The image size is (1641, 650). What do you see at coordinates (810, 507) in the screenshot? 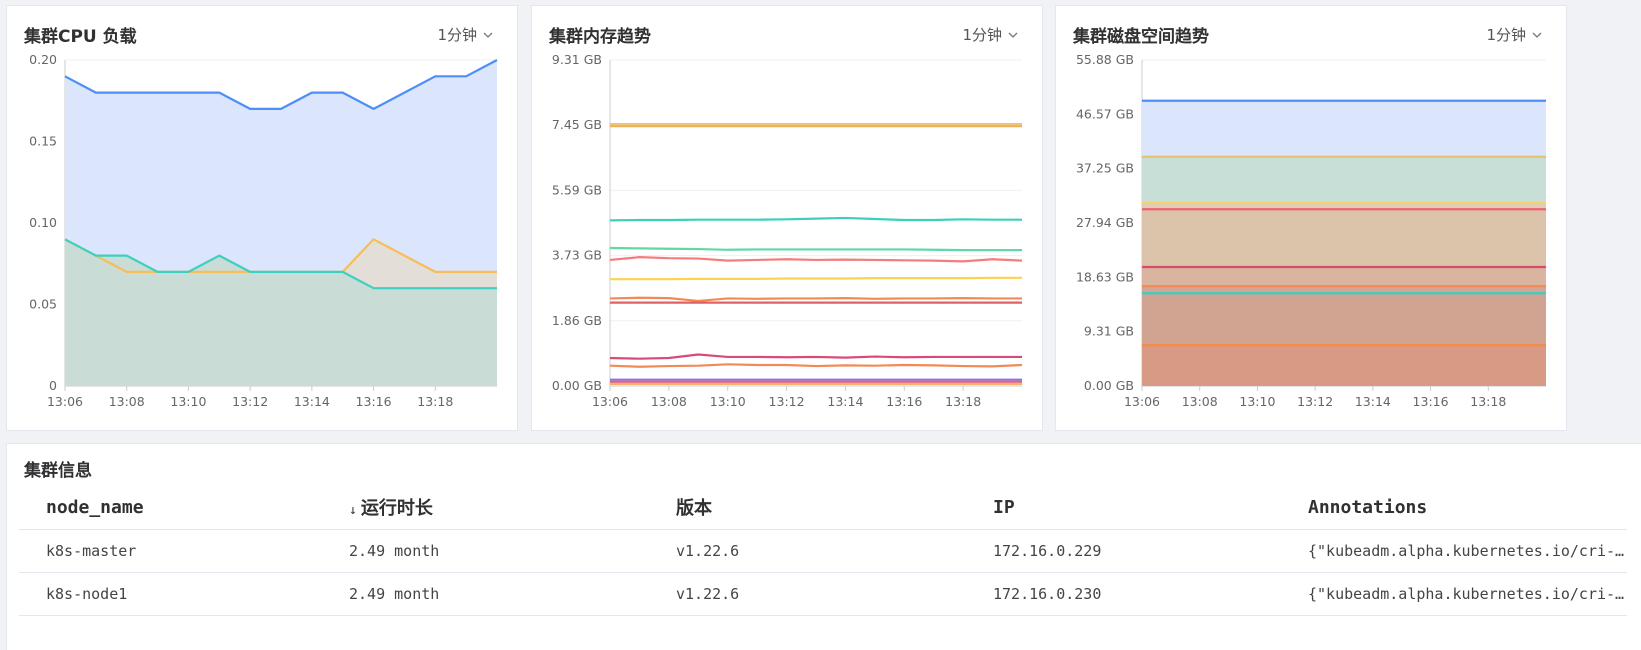
I see `column-header-version: 版本` at bounding box center [810, 507].